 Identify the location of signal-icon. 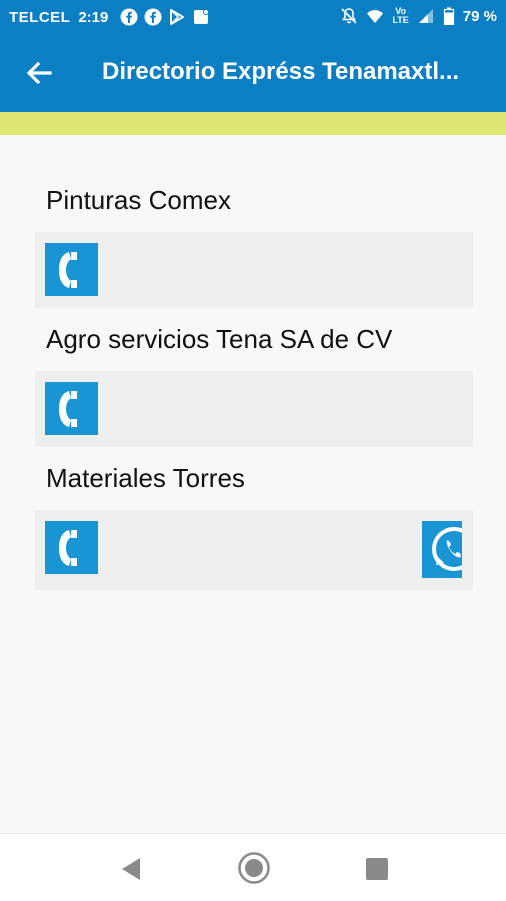
(425, 16).